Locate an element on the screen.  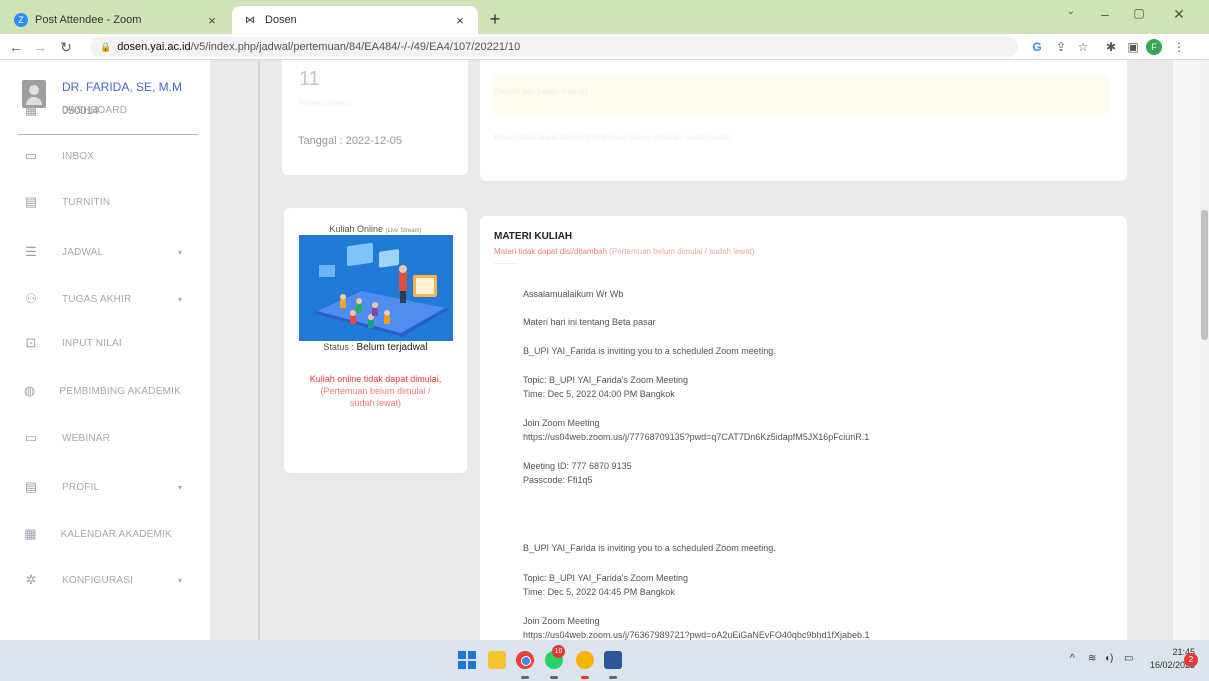
profile-avatar: F is located at coordinates (1154, 47).